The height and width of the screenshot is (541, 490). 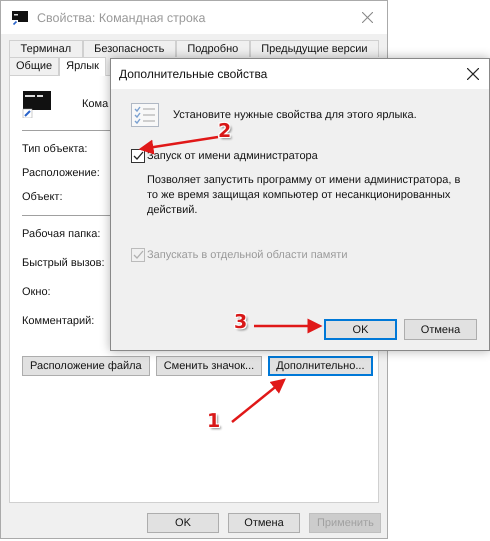 What do you see at coordinates (63, 263) in the screenshot?
I see `field-label: Быстрый вызов:` at bounding box center [63, 263].